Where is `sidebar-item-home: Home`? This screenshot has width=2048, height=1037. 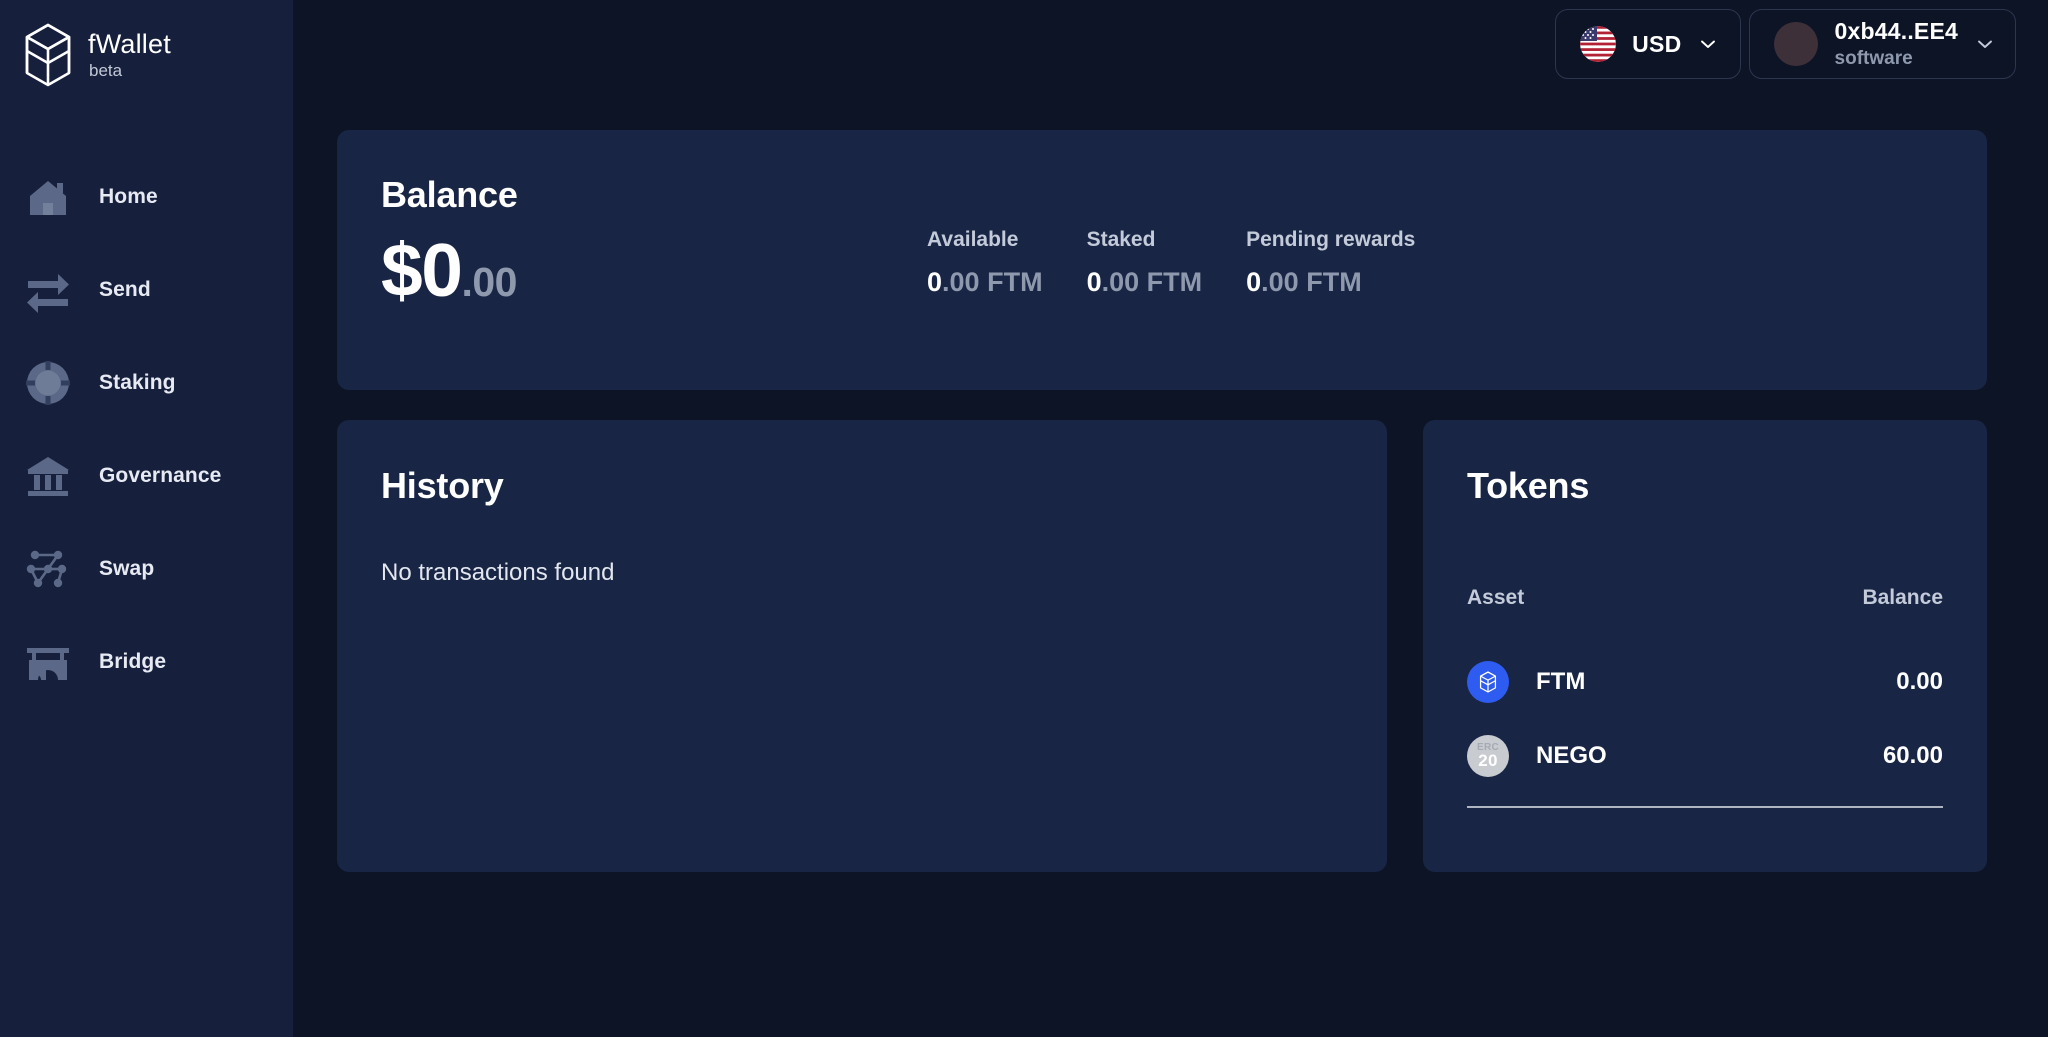 sidebar-item-home: Home is located at coordinates (146, 197).